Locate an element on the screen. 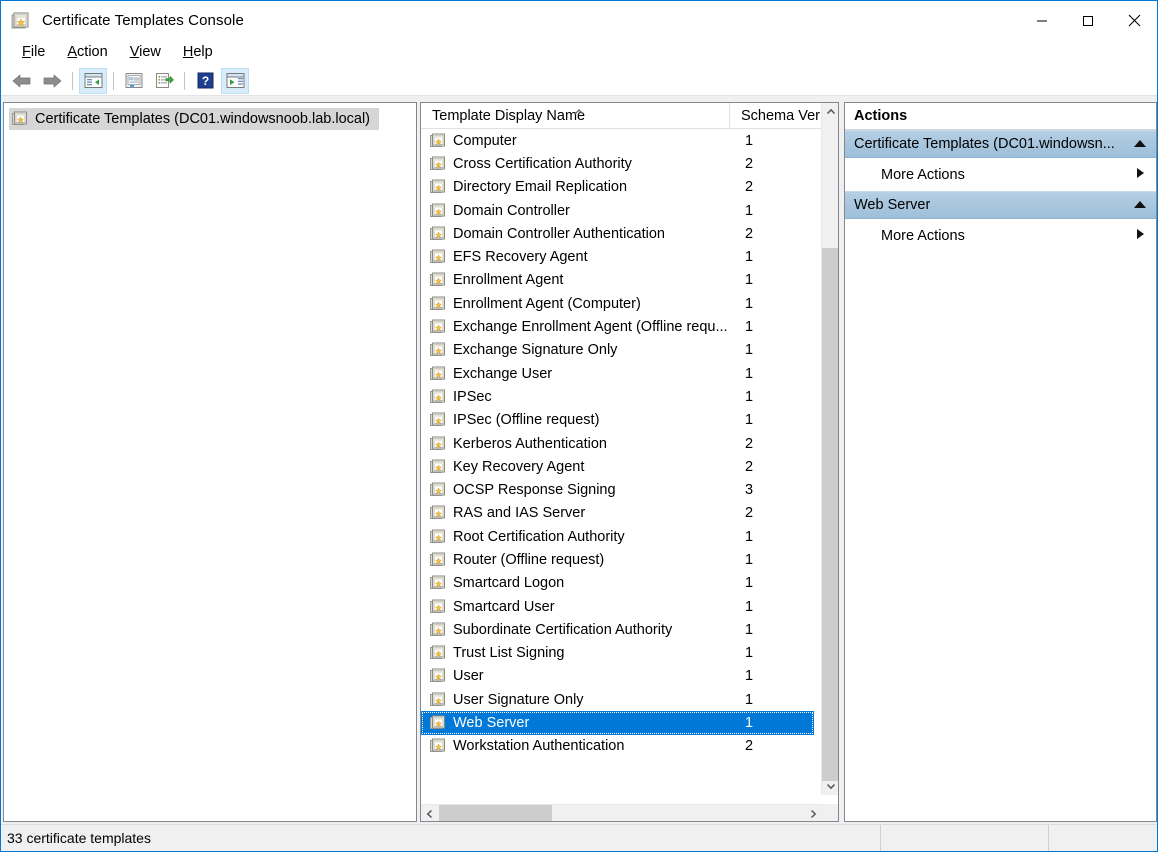  back-button is located at coordinates (22, 81).